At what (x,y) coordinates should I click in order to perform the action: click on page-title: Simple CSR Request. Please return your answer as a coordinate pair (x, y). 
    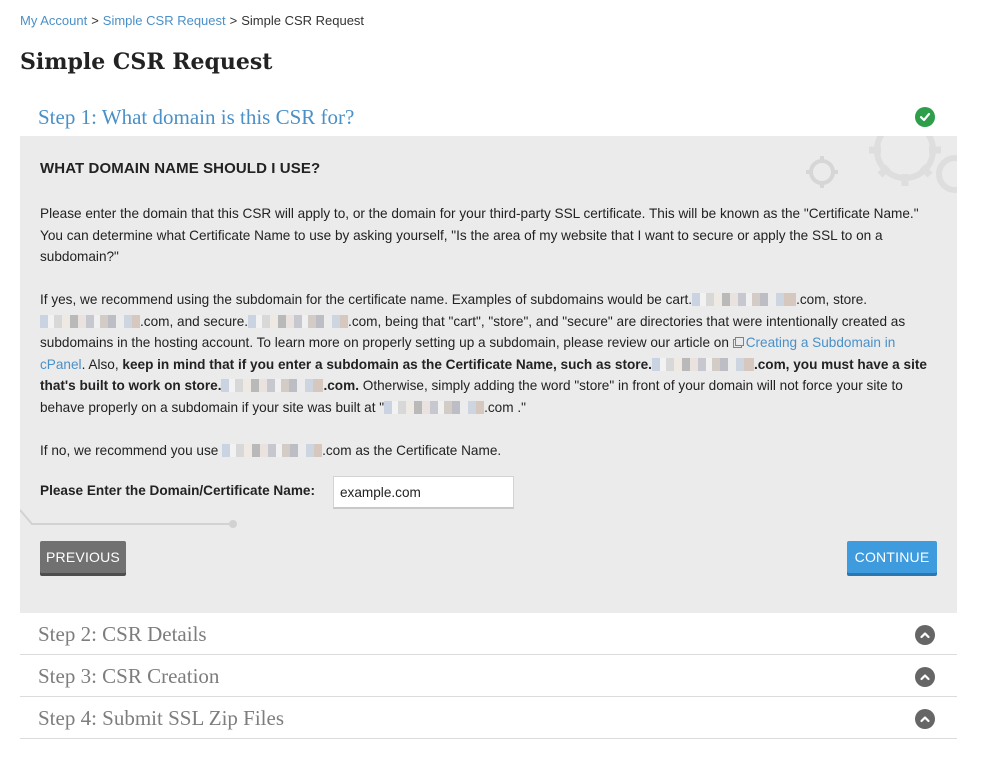
    Looking at the image, I should click on (146, 62).